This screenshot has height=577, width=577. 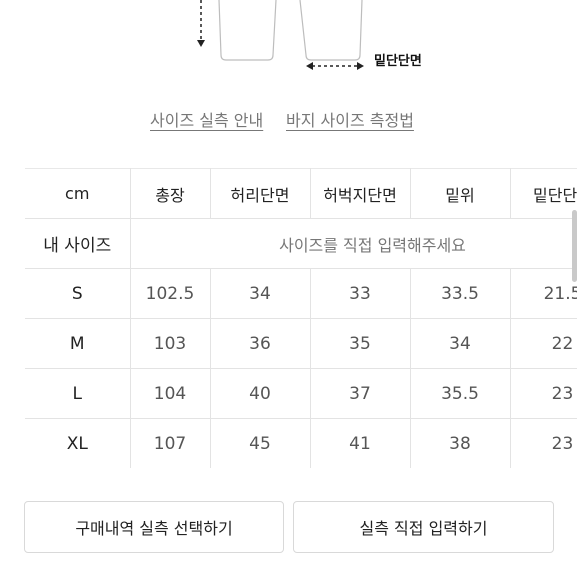 I want to click on select-purchase-history-button: 구매내역 실측 선택하기, so click(x=154, y=527).